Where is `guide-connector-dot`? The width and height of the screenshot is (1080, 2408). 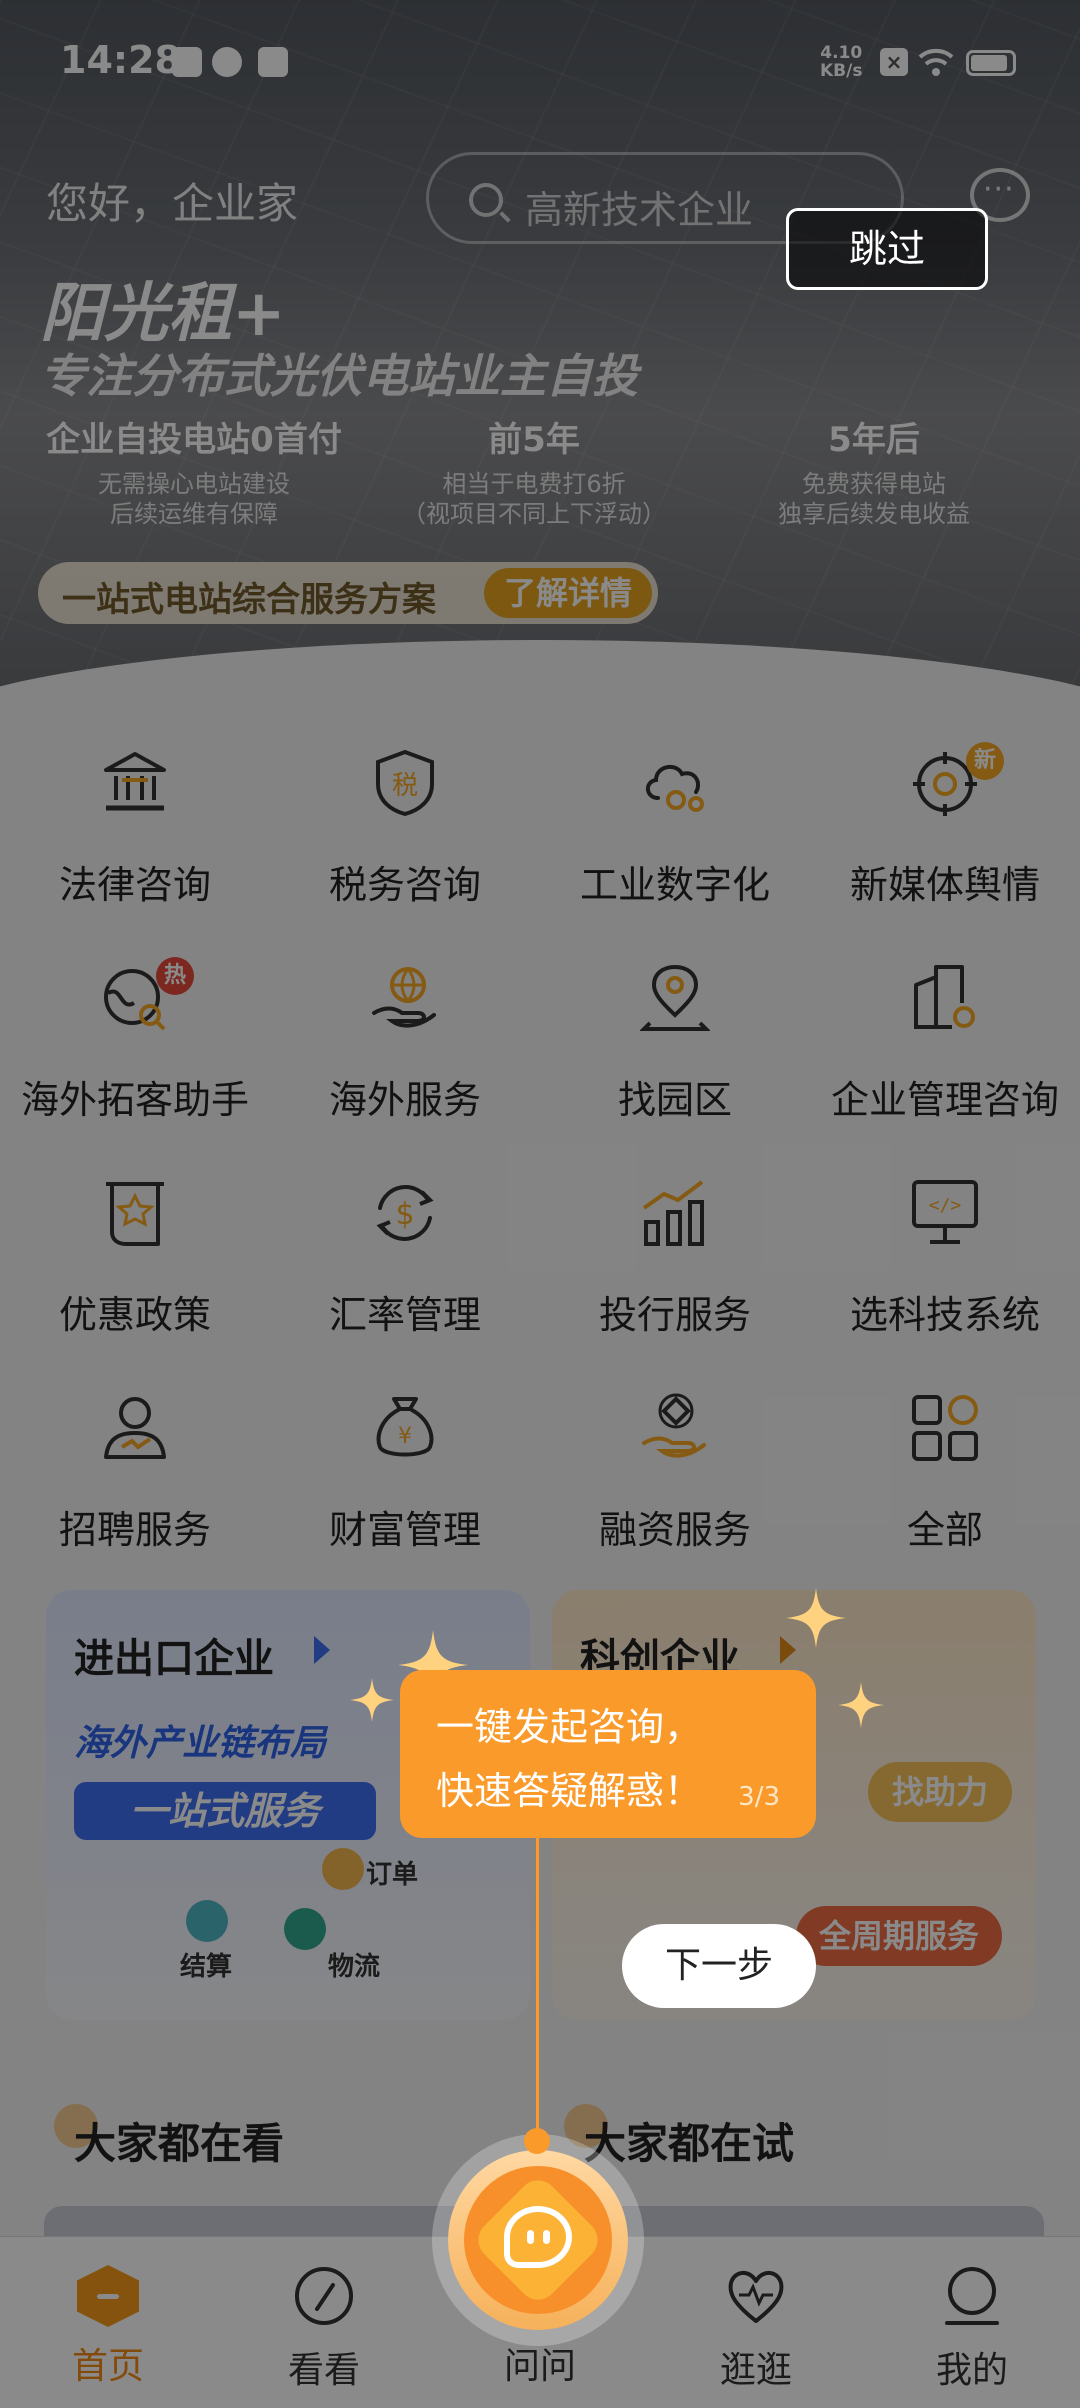
guide-connector-dot is located at coordinates (537, 2141).